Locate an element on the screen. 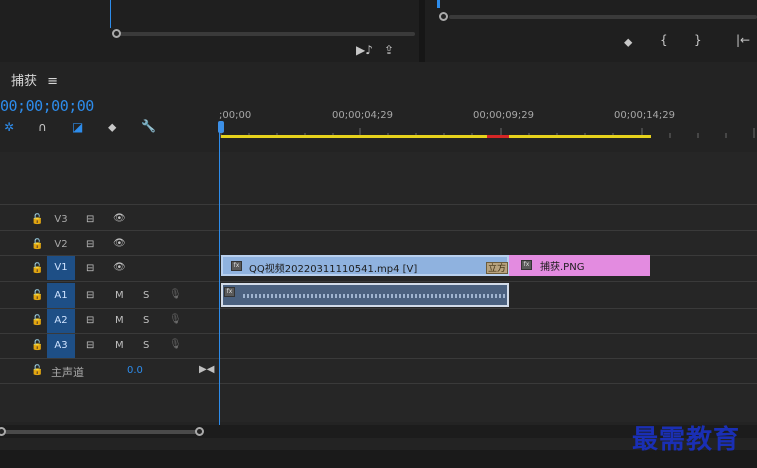  video-clip: fx QQ视频20220311110541.mp4 [V] is located at coordinates (365, 265).